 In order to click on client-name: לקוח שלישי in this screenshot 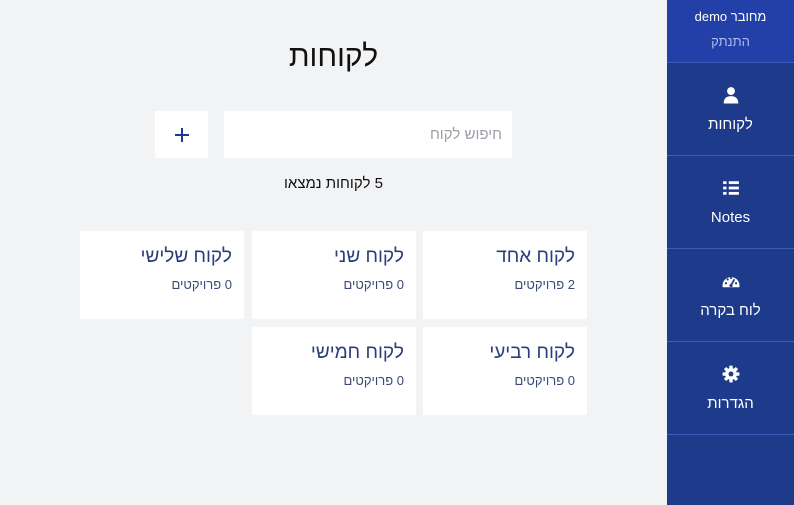, I will do `click(186, 256)`.